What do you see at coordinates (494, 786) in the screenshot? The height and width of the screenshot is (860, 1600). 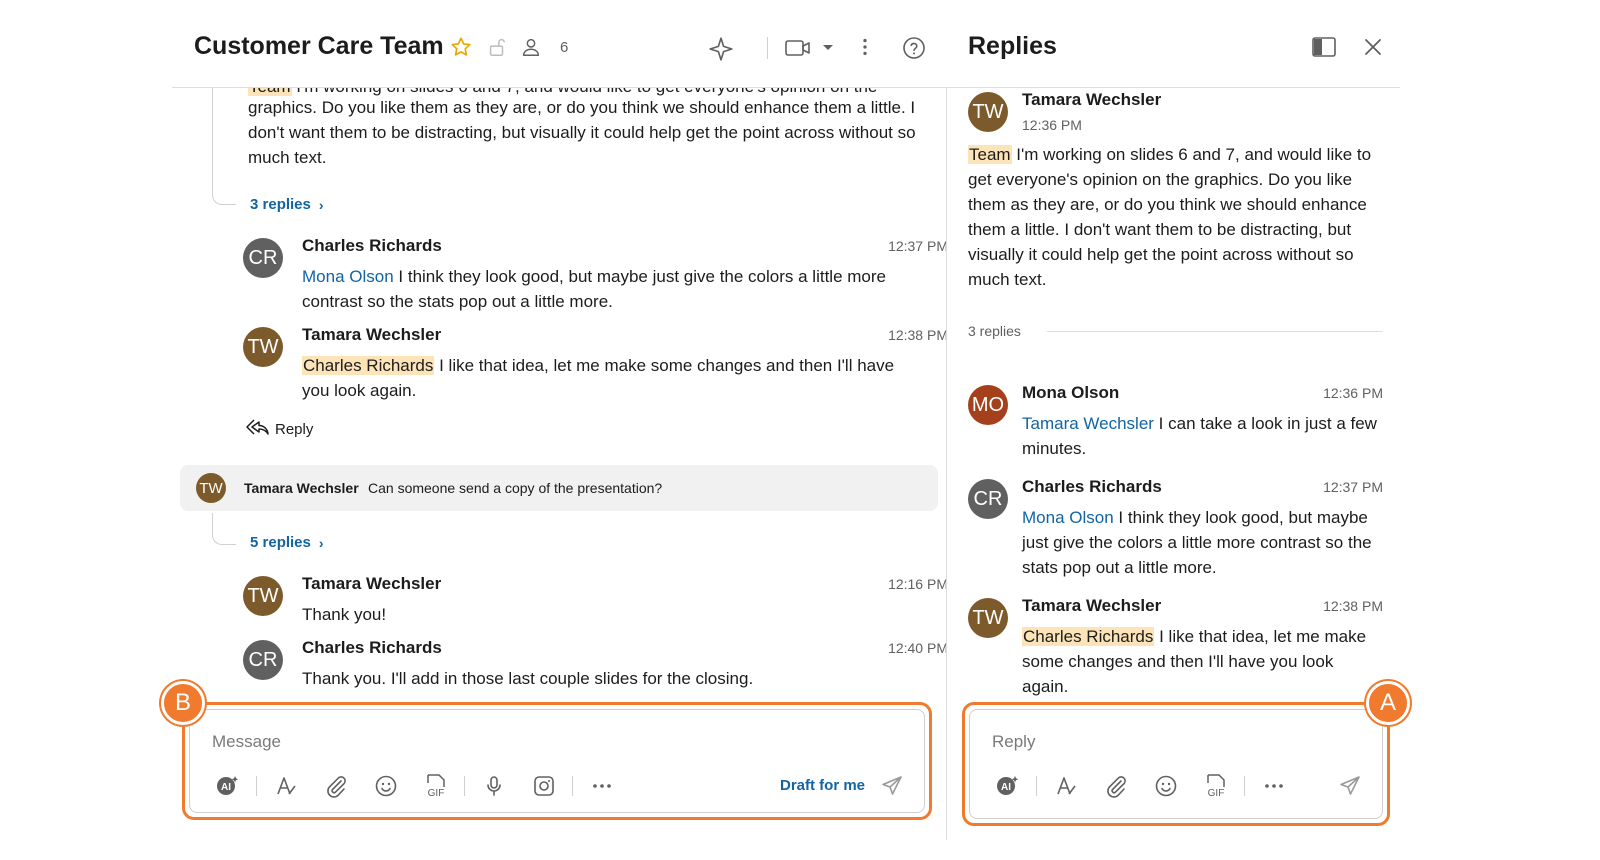 I see `microphone-icon` at bounding box center [494, 786].